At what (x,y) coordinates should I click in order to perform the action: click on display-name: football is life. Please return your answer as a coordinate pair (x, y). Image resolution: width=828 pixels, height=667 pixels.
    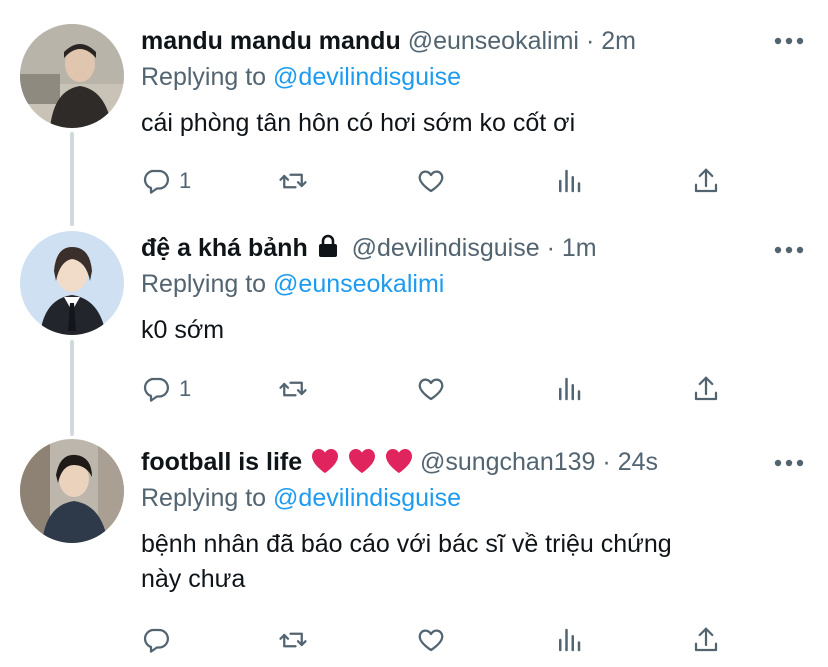
    Looking at the image, I should click on (221, 462).